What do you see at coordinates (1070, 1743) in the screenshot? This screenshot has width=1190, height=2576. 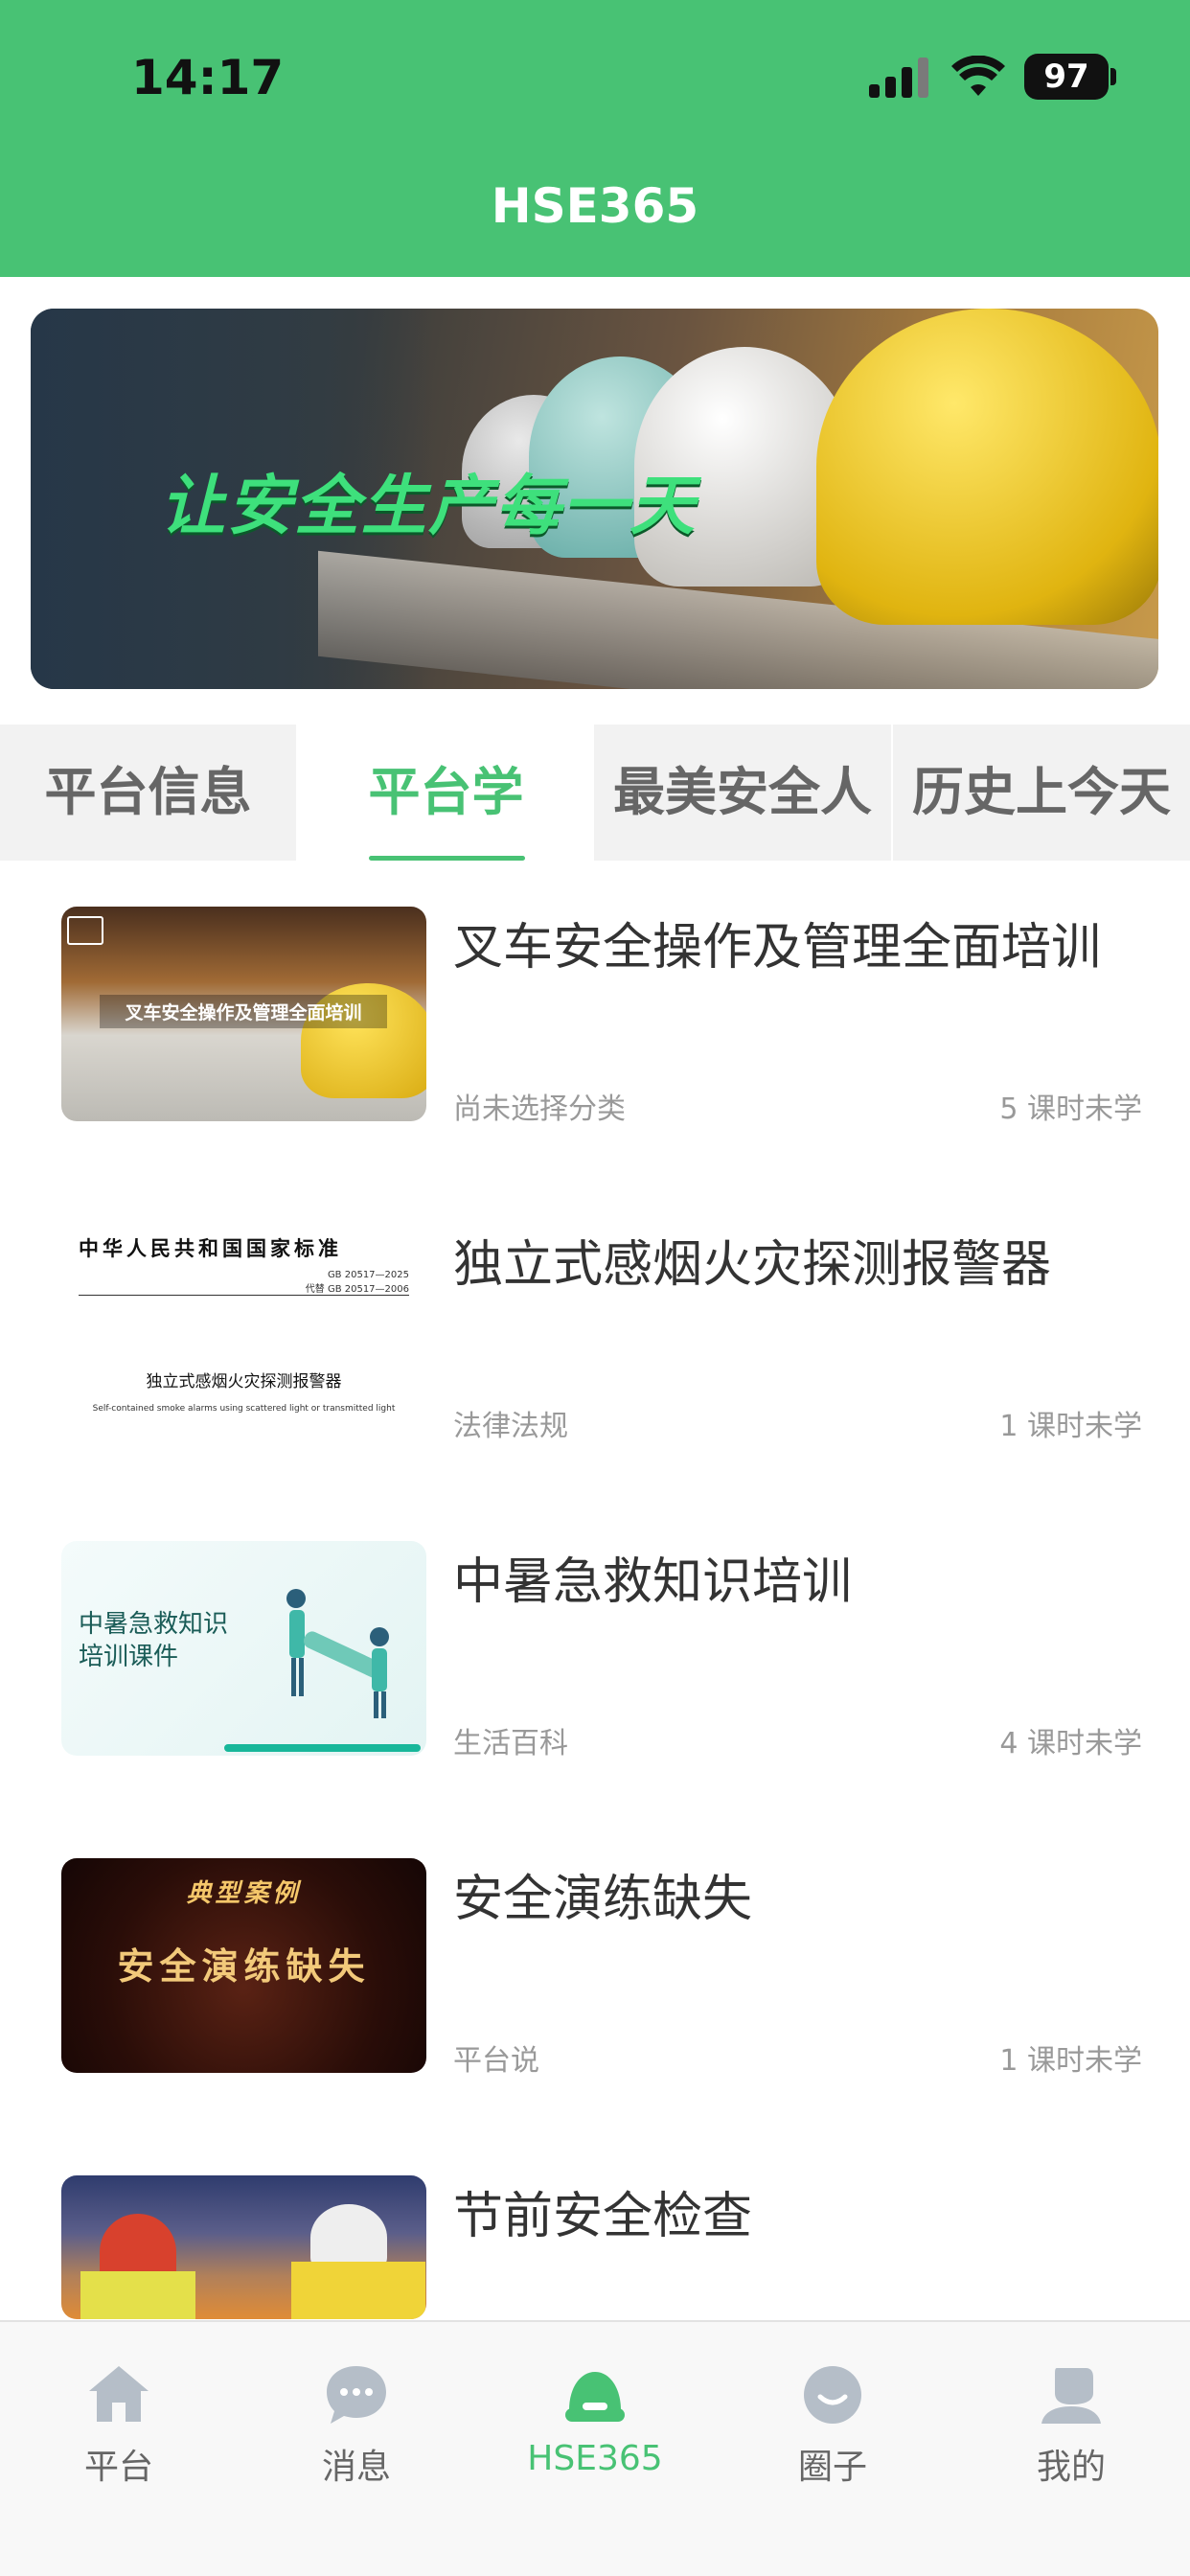 I see `course-lessons-remaining: 4 课时未学` at bounding box center [1070, 1743].